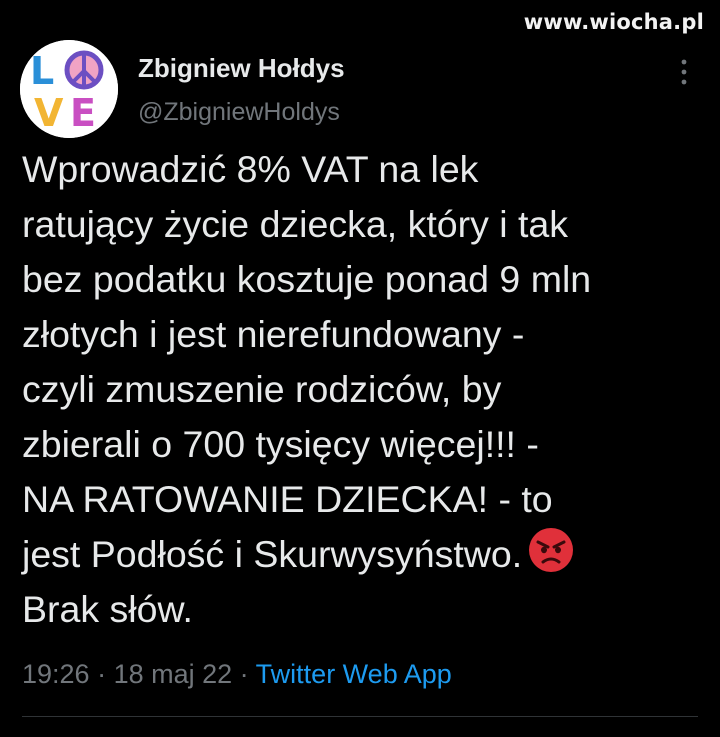 The image size is (720, 737). I want to click on tweet-line: bez podatku kosztuje ponad 9 mln, so click(307, 279).